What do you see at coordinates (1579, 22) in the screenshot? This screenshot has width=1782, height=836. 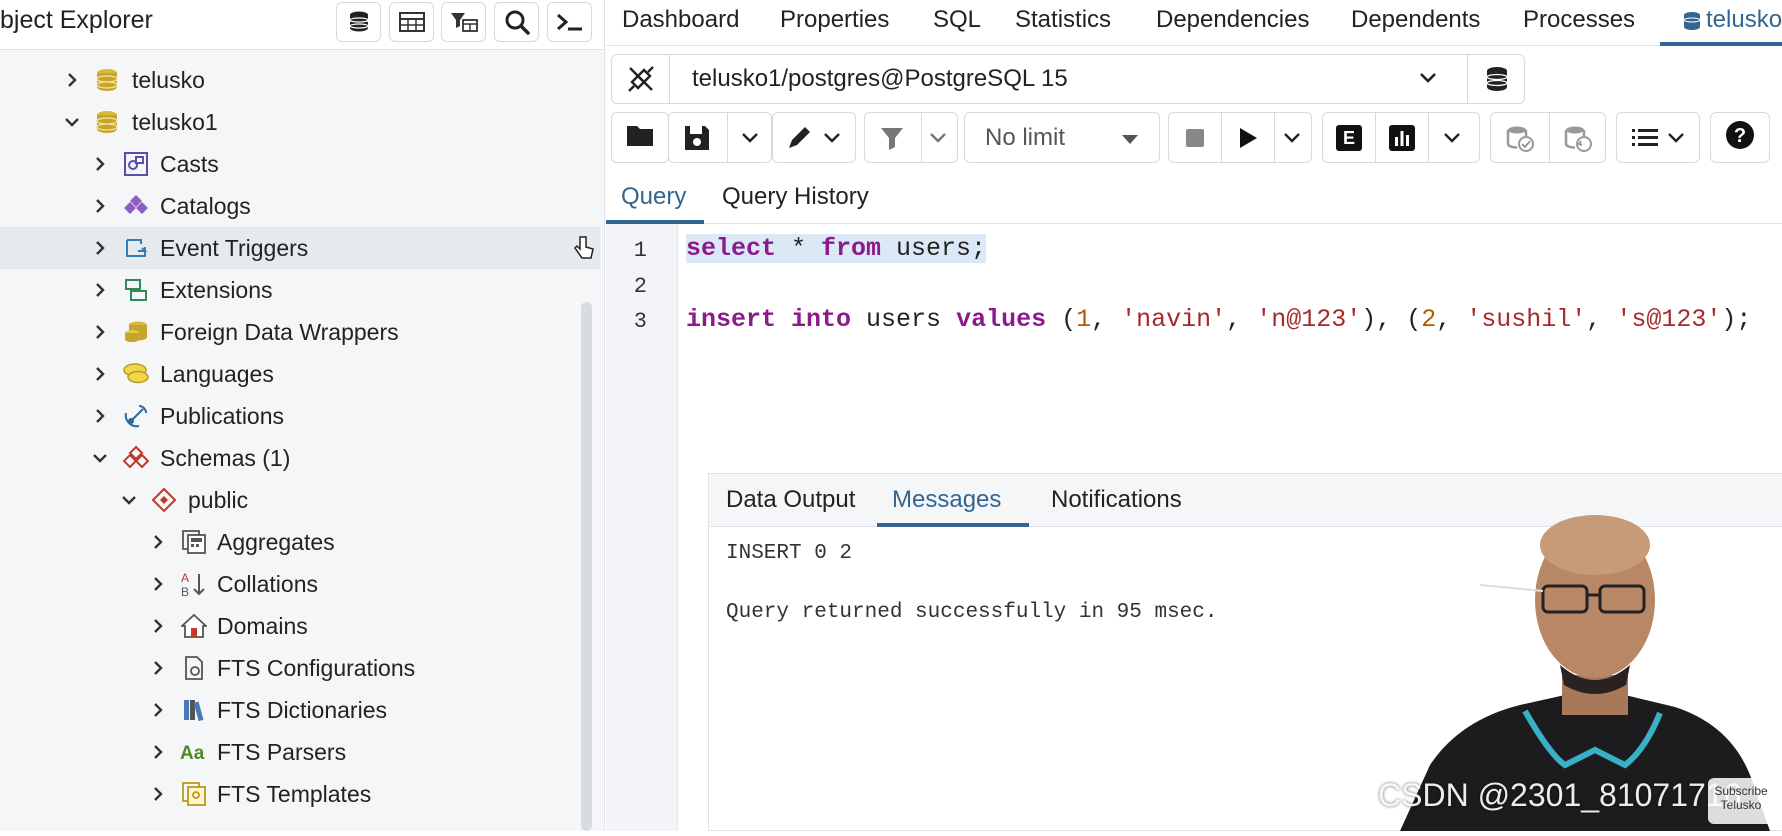 I see `tab-processes: Processes` at bounding box center [1579, 22].